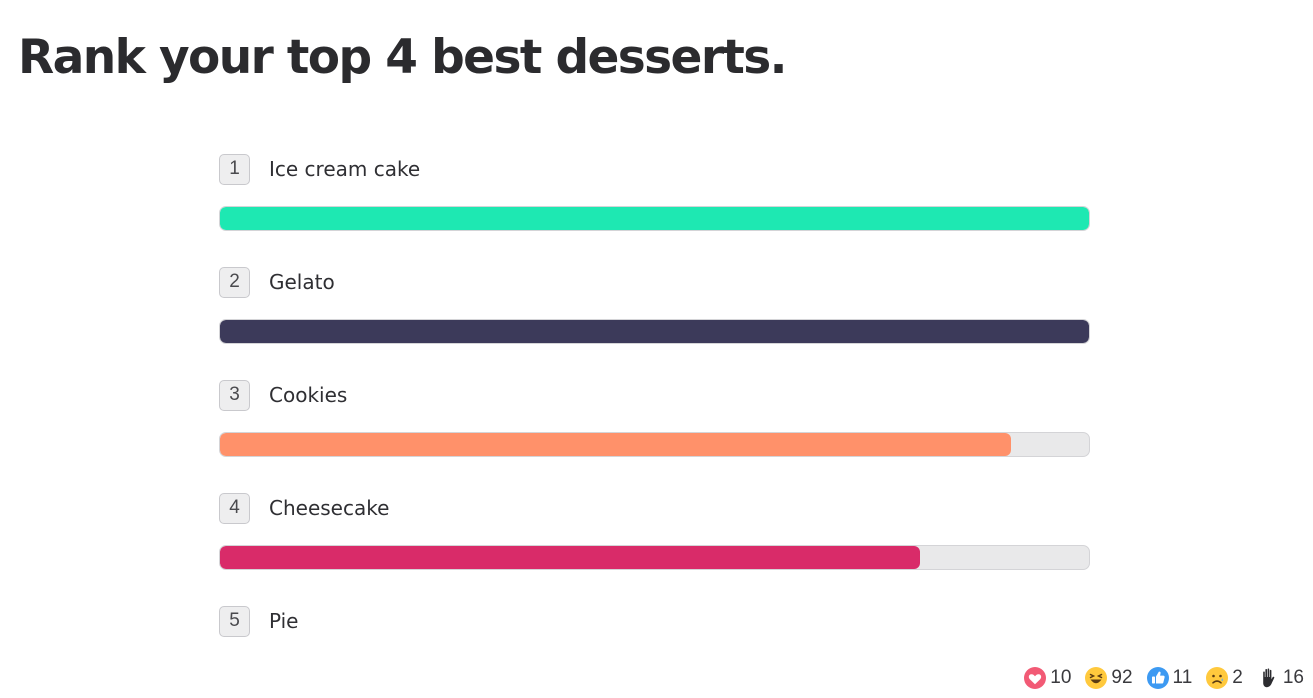 The image size is (1313, 698). Describe the element at coordinates (234, 169) in the screenshot. I see `rank-number: 1` at that location.